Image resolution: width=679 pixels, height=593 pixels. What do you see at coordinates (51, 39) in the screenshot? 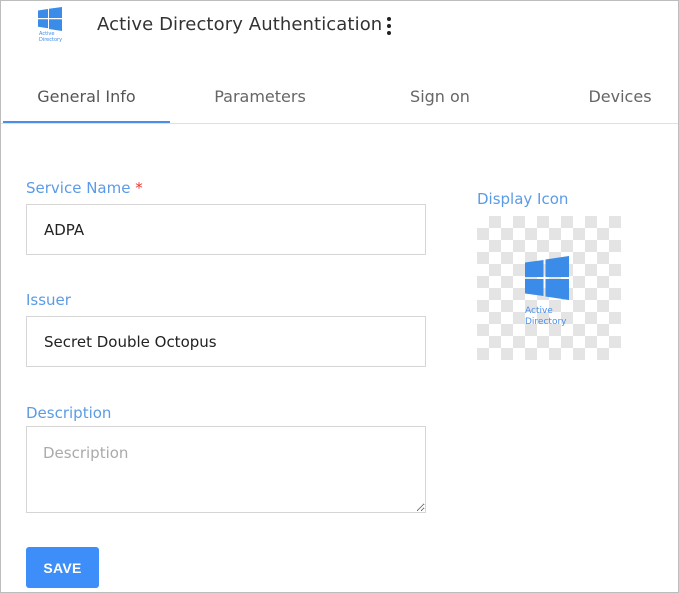
I see `logo-text-line2: Directory` at bounding box center [51, 39].